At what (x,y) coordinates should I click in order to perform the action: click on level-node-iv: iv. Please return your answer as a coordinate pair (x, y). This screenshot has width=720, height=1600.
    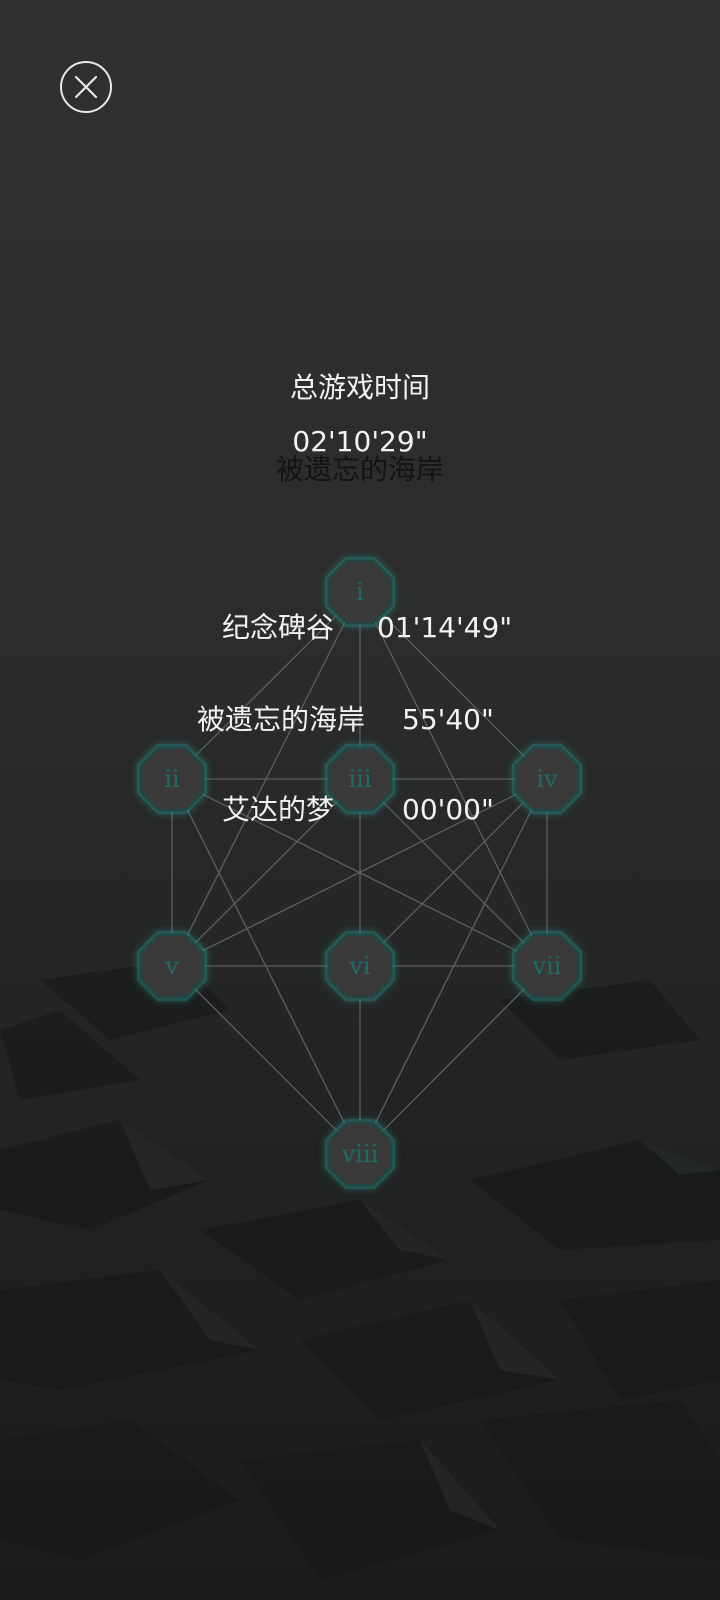
    Looking at the image, I should click on (547, 779).